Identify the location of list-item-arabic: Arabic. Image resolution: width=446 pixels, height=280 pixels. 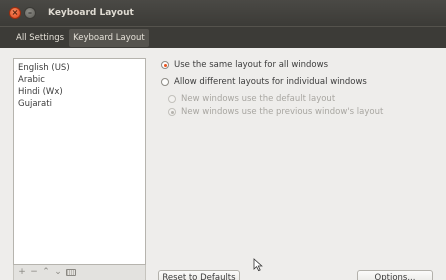
(79, 80).